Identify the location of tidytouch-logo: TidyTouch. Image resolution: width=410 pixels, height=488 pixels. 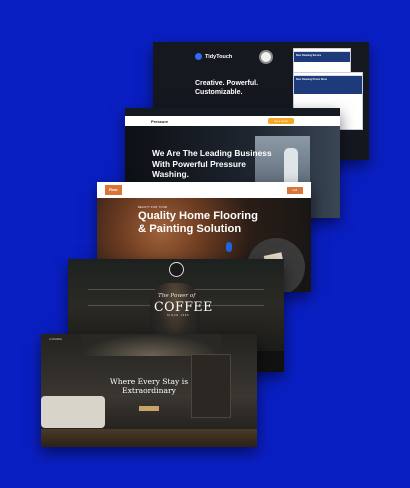
(213, 56).